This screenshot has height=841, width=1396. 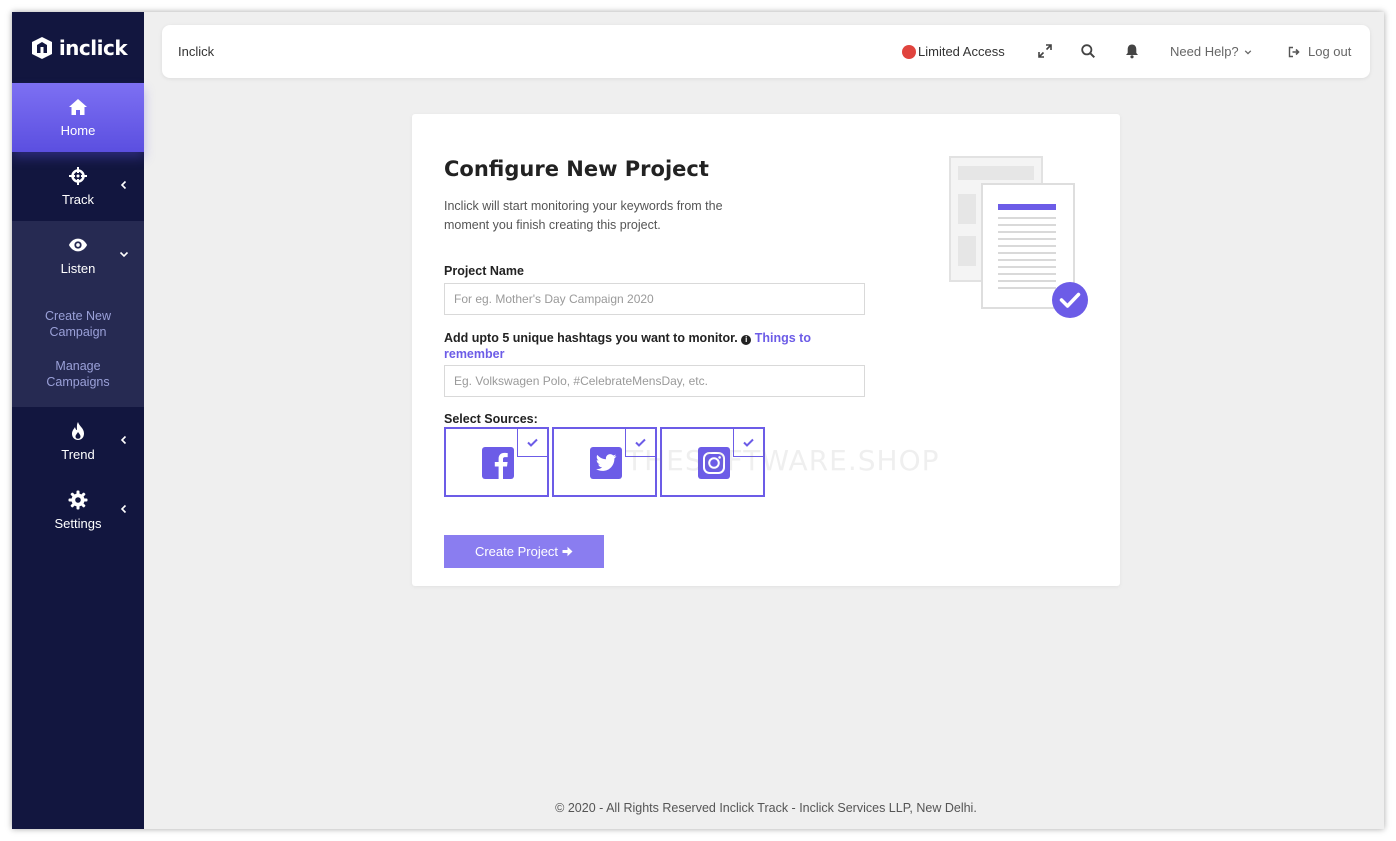 I want to click on sidebar-item-settings: Settings, so click(x=78, y=510).